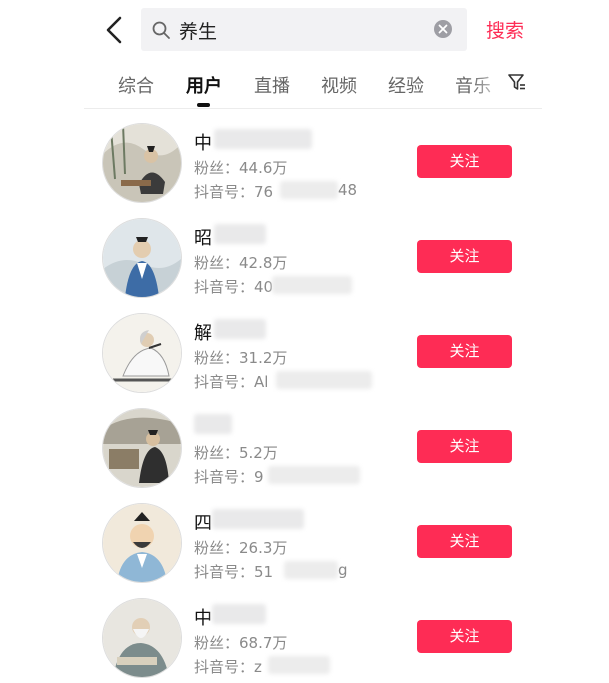  What do you see at coordinates (241, 168) in the screenshot?
I see `follower-count: 粉丝：44.6万` at bounding box center [241, 168].